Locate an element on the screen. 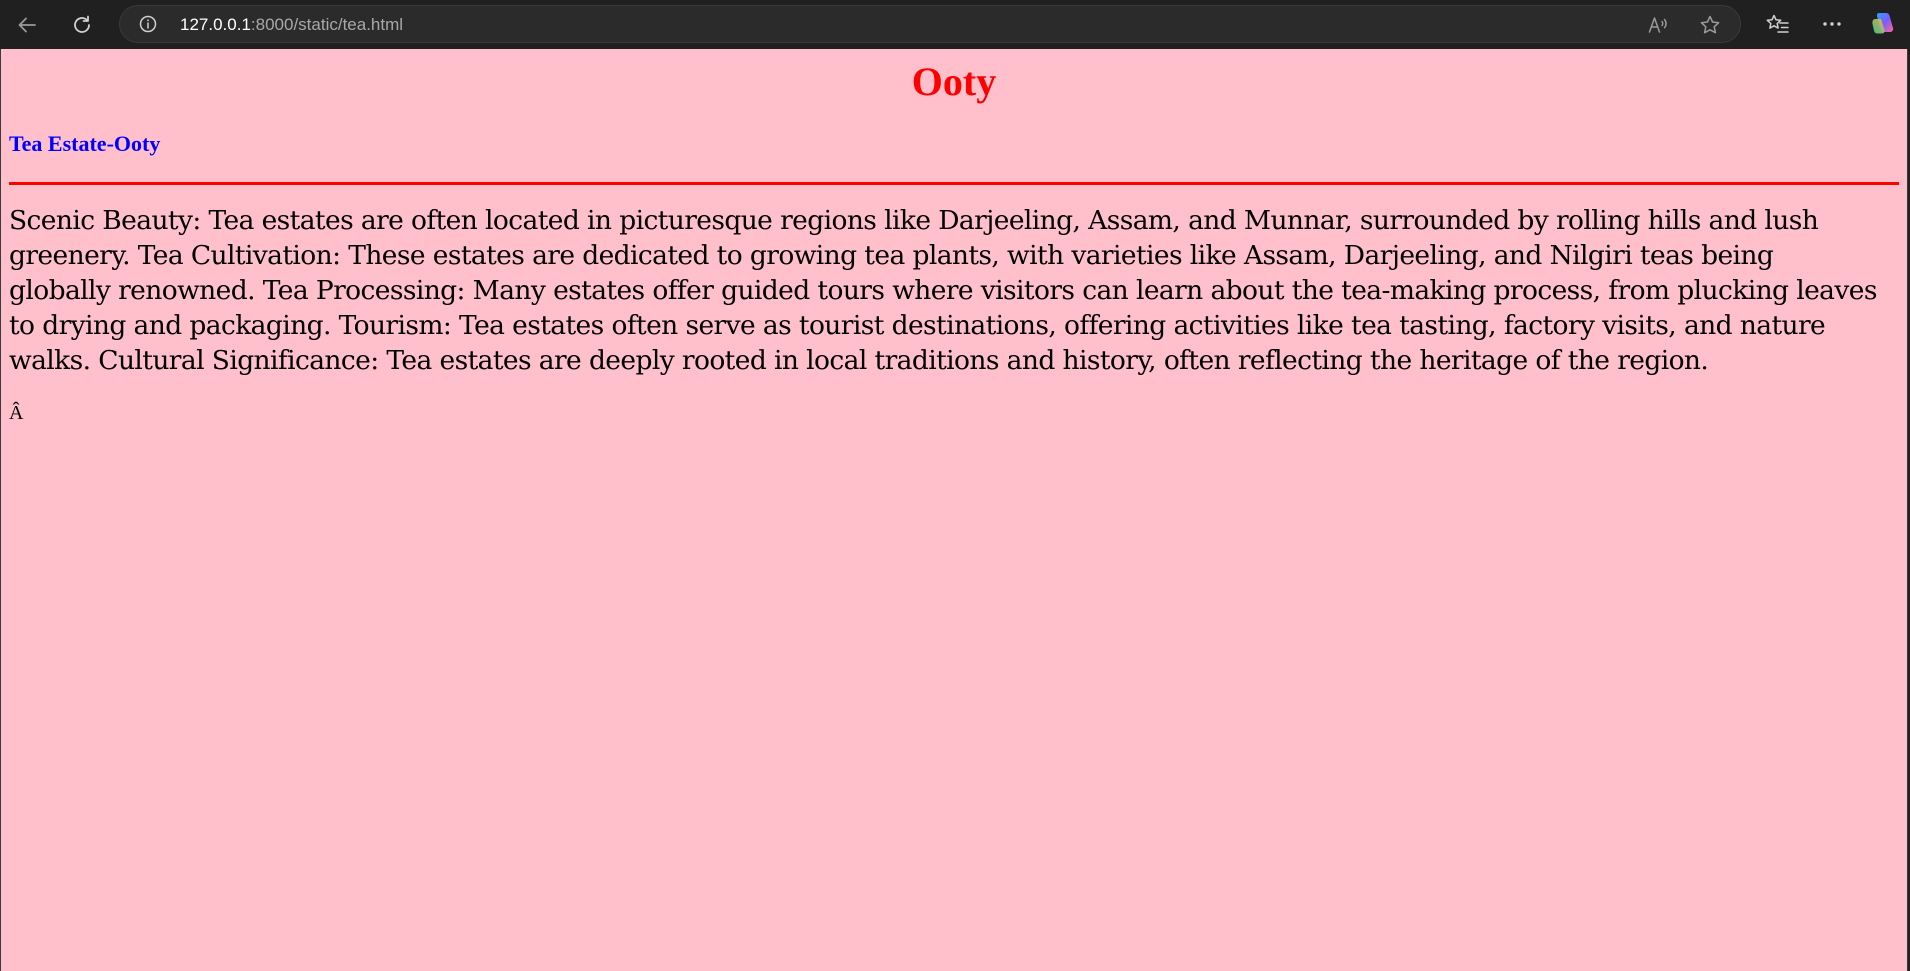 The width and height of the screenshot is (1910, 971). url-host: 127.0.0.1 is located at coordinates (215, 24).